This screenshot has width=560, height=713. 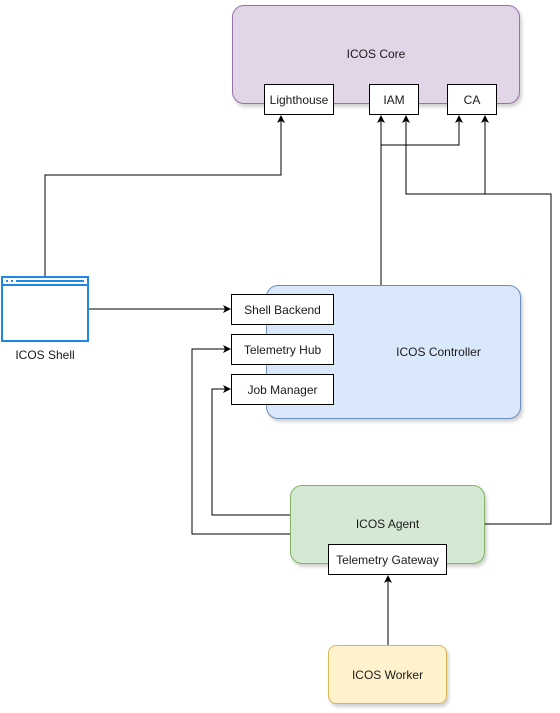 I want to click on icos-shell-label: ICOS Shell, so click(x=45, y=355).